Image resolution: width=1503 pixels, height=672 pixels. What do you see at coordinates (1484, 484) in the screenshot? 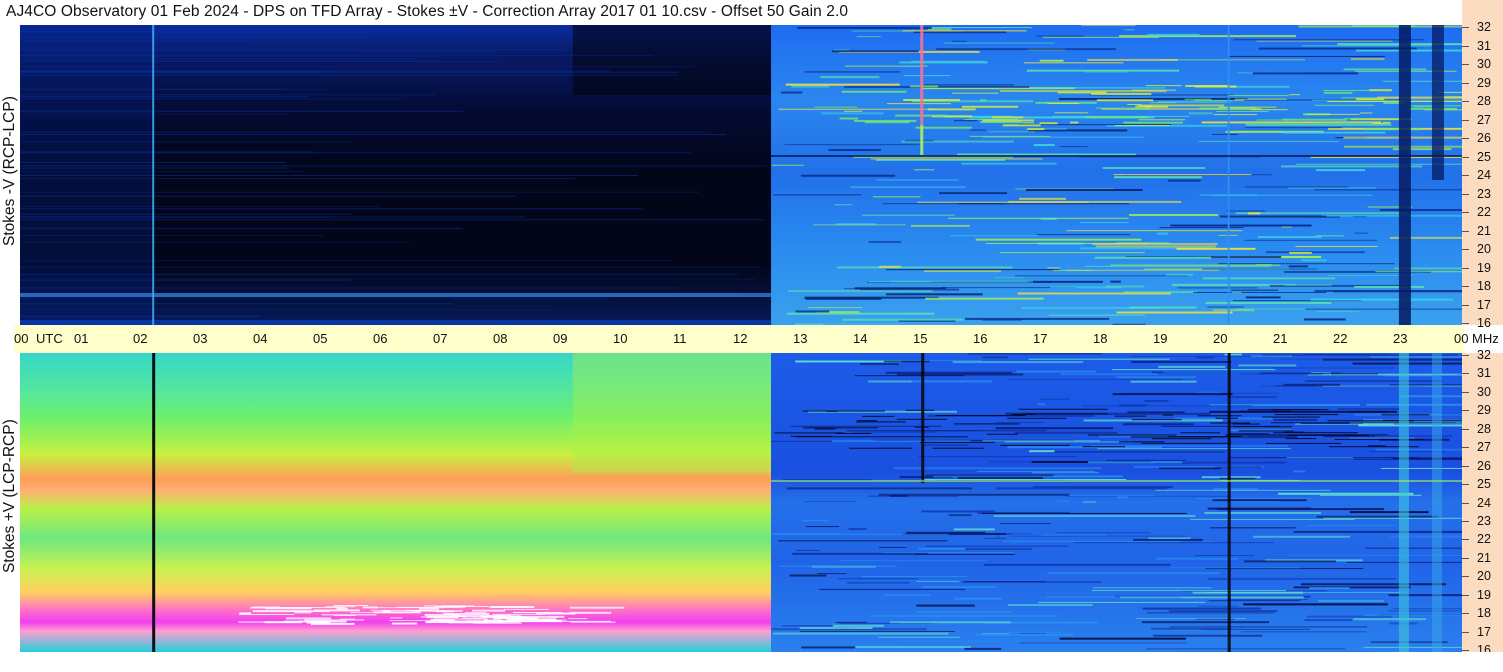
I see `freq-tick-label: 25` at bounding box center [1484, 484].